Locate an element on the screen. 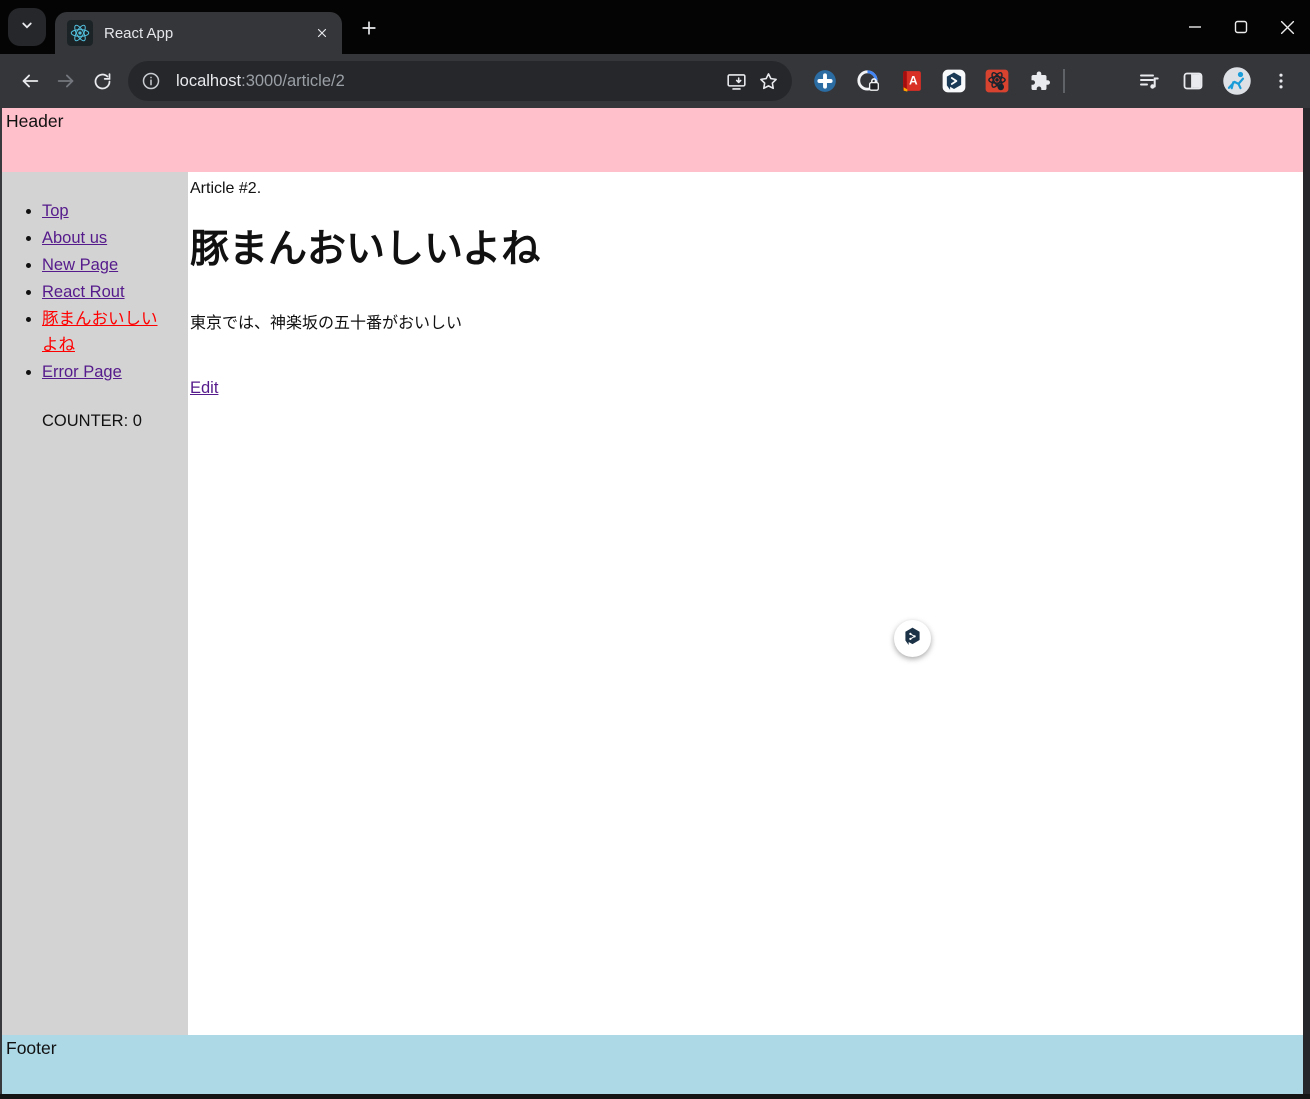  react-favicon-icon is located at coordinates (80, 33).